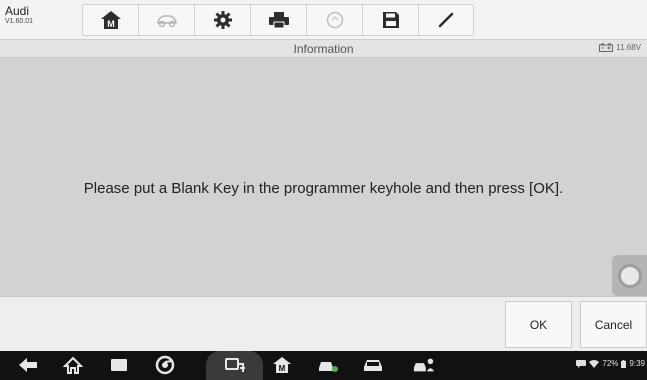 The height and width of the screenshot is (380, 647). Describe the element at coordinates (19, 22) in the screenshot. I see `app-version: V1.60.01` at that location.